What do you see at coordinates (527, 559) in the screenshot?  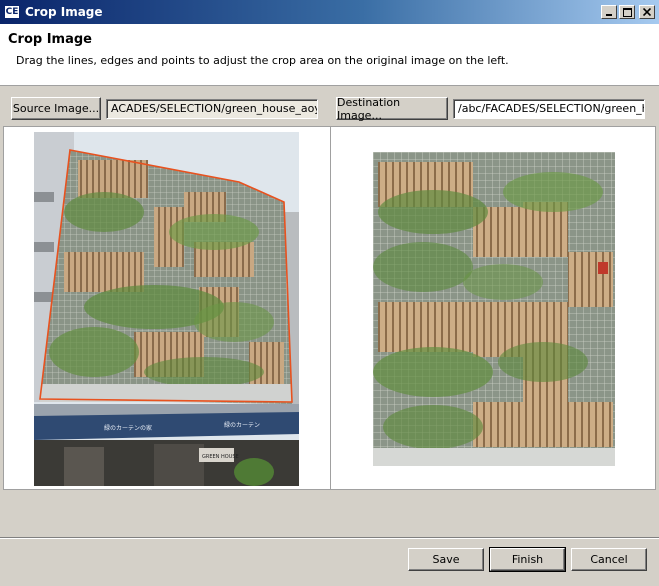 I see `finish-button: Finish` at bounding box center [527, 559].